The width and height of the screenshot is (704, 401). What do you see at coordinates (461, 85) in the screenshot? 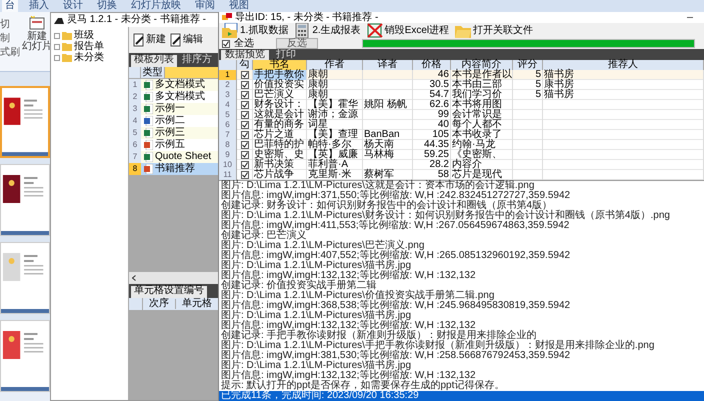
I see `table-row: 2 价值投资实 康朝 30.5 本书由三部 5 康书房` at bounding box center [461, 85].